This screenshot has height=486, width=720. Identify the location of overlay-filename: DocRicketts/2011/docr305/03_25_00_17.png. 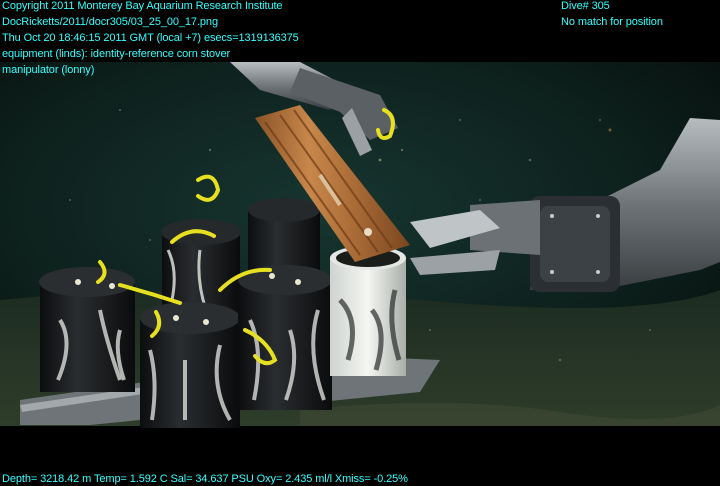
(110, 22).